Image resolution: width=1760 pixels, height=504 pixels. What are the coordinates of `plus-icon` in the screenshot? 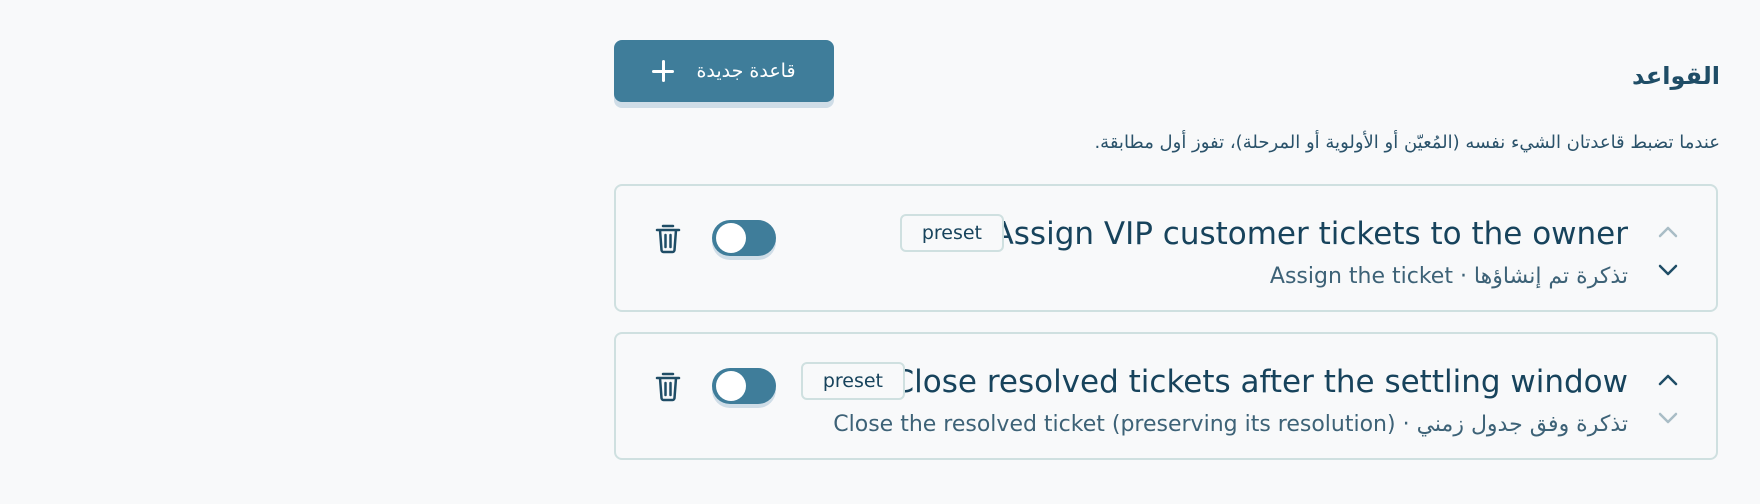 It's located at (663, 71).